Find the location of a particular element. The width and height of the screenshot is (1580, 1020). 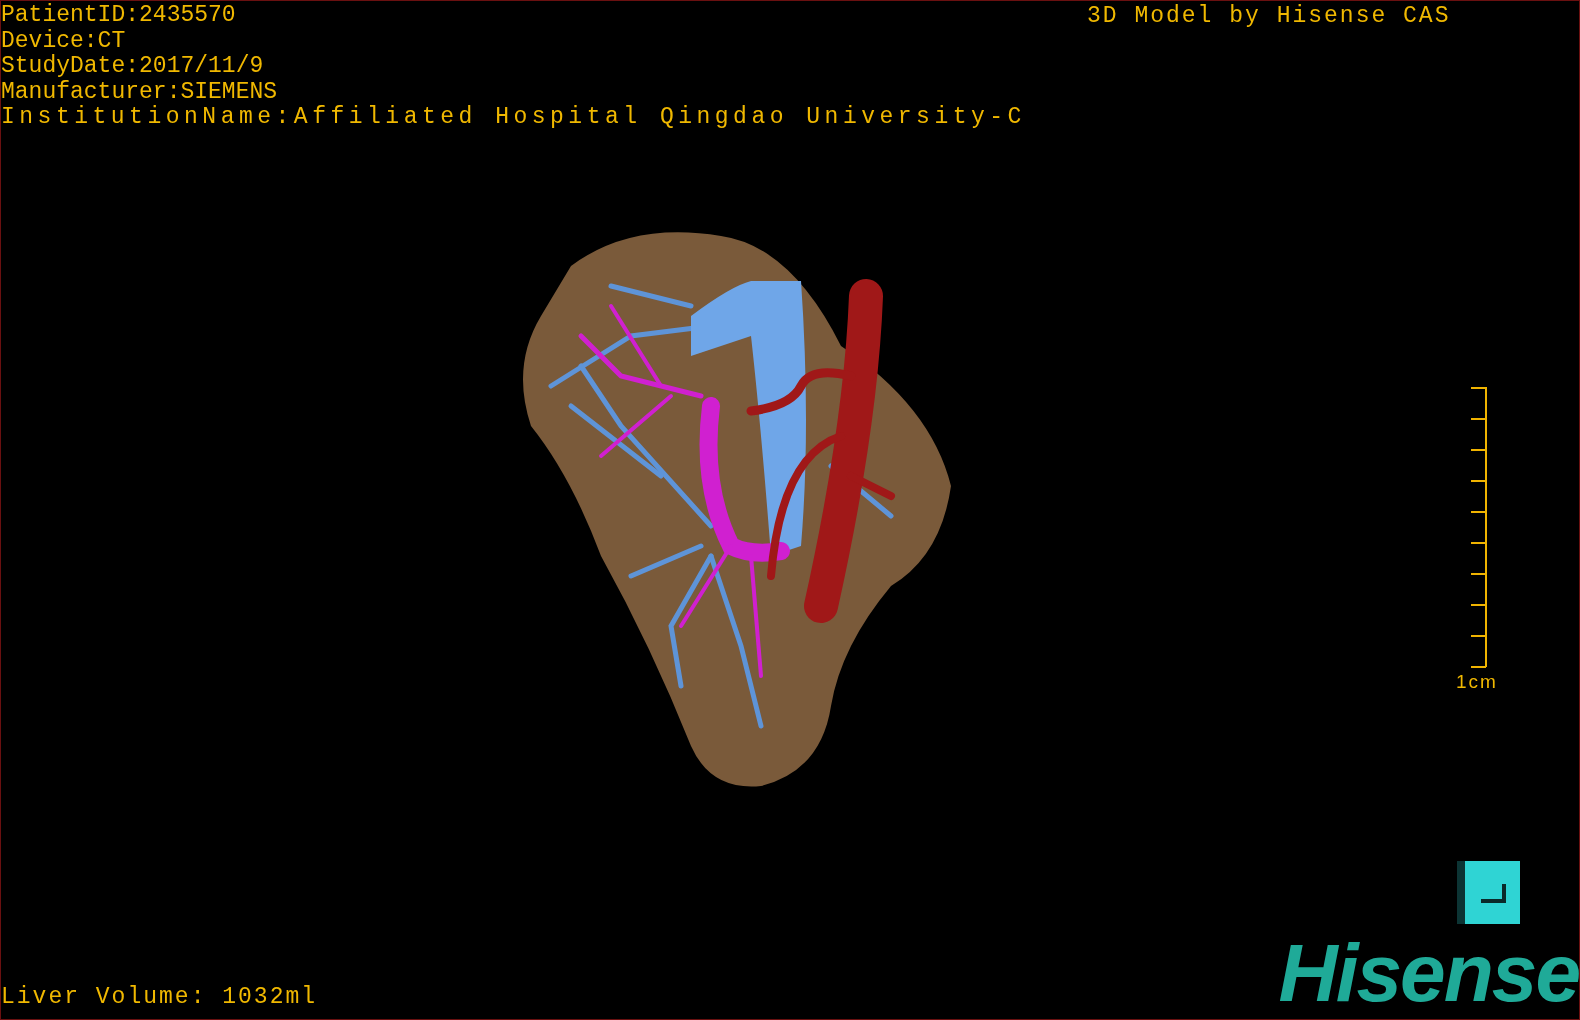

patient-info-text: Manufacturer:SIEMENS is located at coordinates (140, 92).